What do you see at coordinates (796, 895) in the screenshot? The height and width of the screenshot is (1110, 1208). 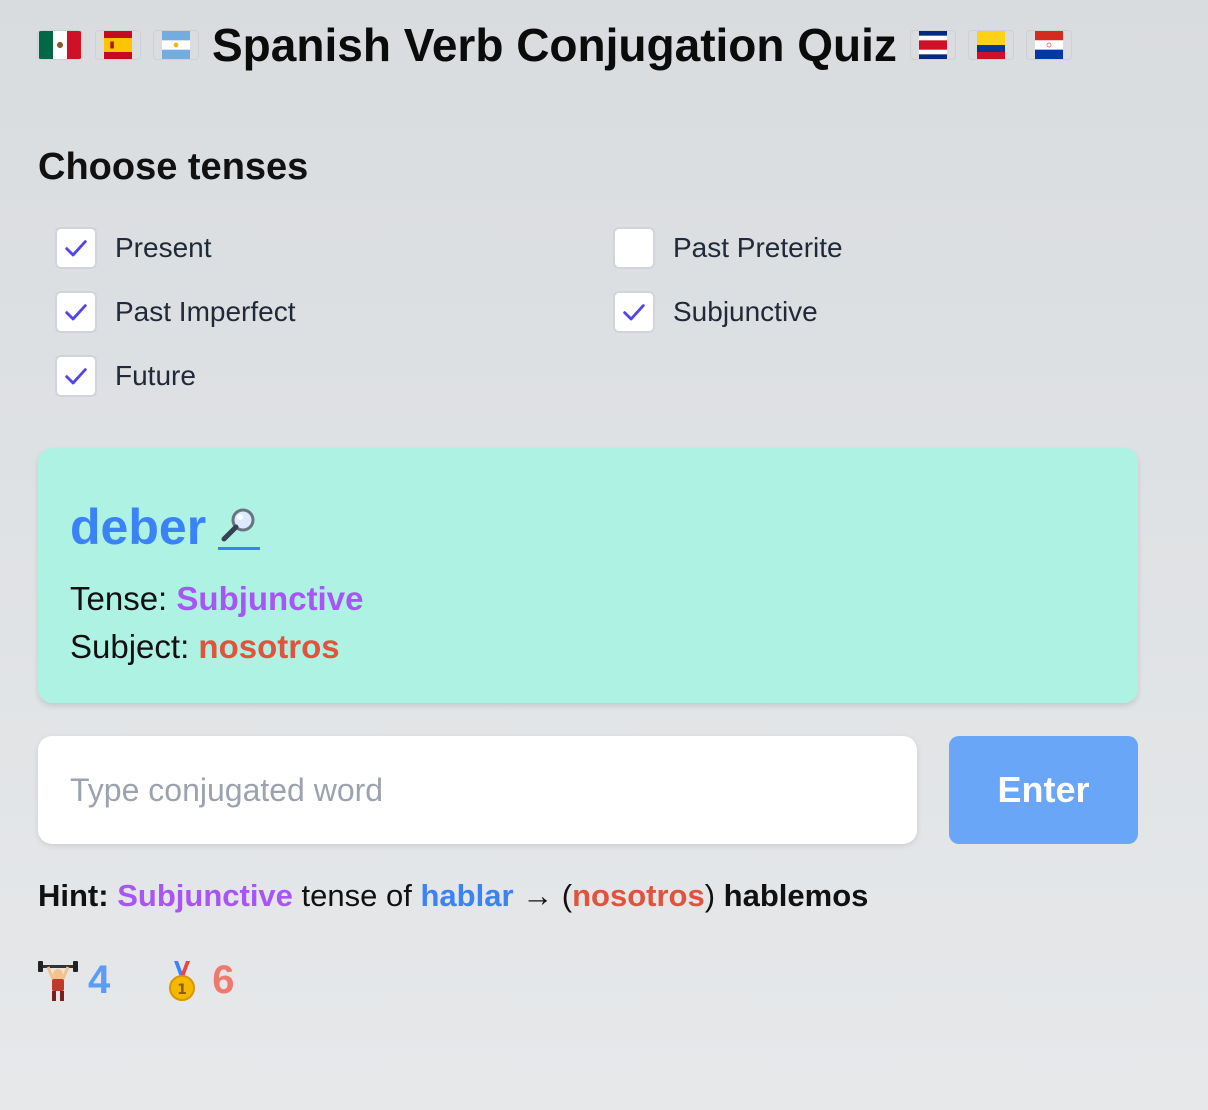 I see `hint-answer: hablemos` at bounding box center [796, 895].